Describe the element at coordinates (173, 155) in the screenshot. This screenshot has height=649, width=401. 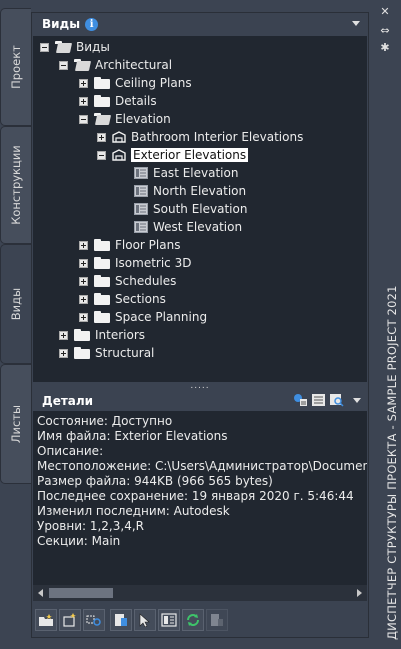
I see `tree-node-exterior-elevations: Exterior Elevations` at that location.